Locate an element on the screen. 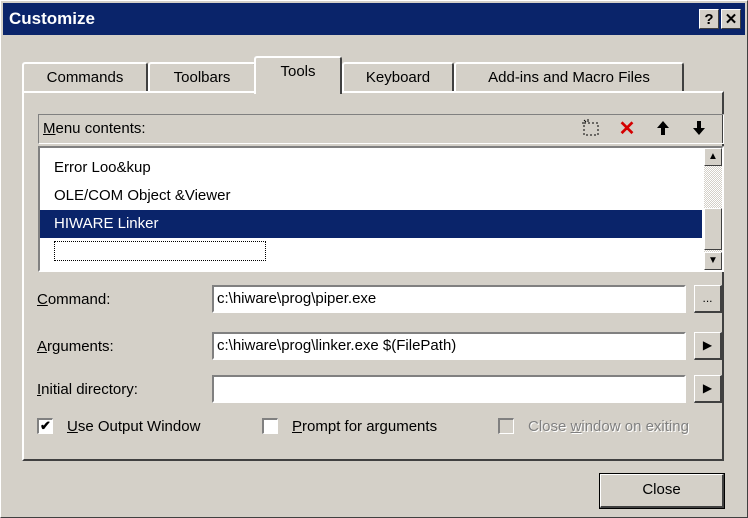 Image resolution: width=748 pixels, height=518 pixels. arguments-menu-button: ▶ is located at coordinates (708, 346).